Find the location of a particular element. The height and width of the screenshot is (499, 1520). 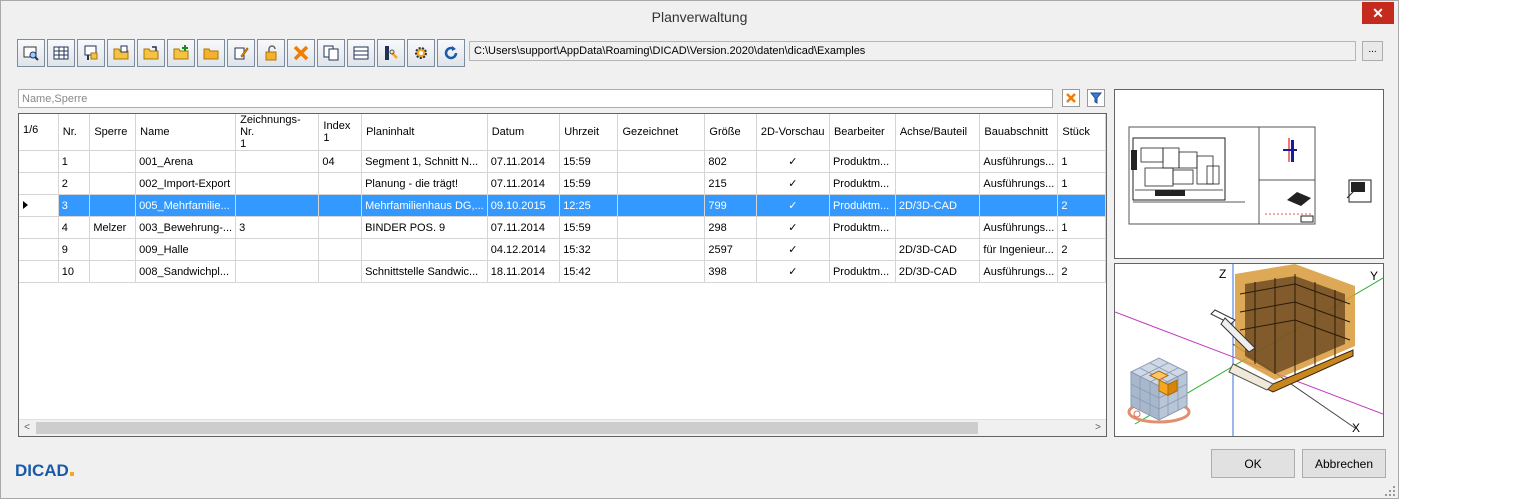

table-cell: Melzer is located at coordinates (113, 227).